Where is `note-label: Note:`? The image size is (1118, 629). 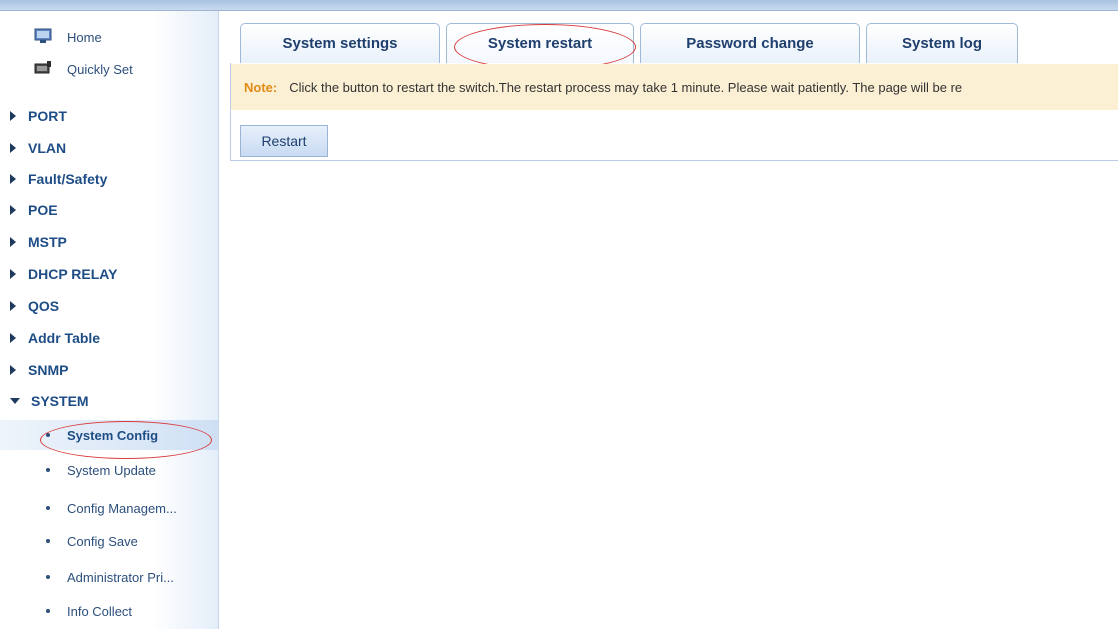
note-label: Note: is located at coordinates (261, 87).